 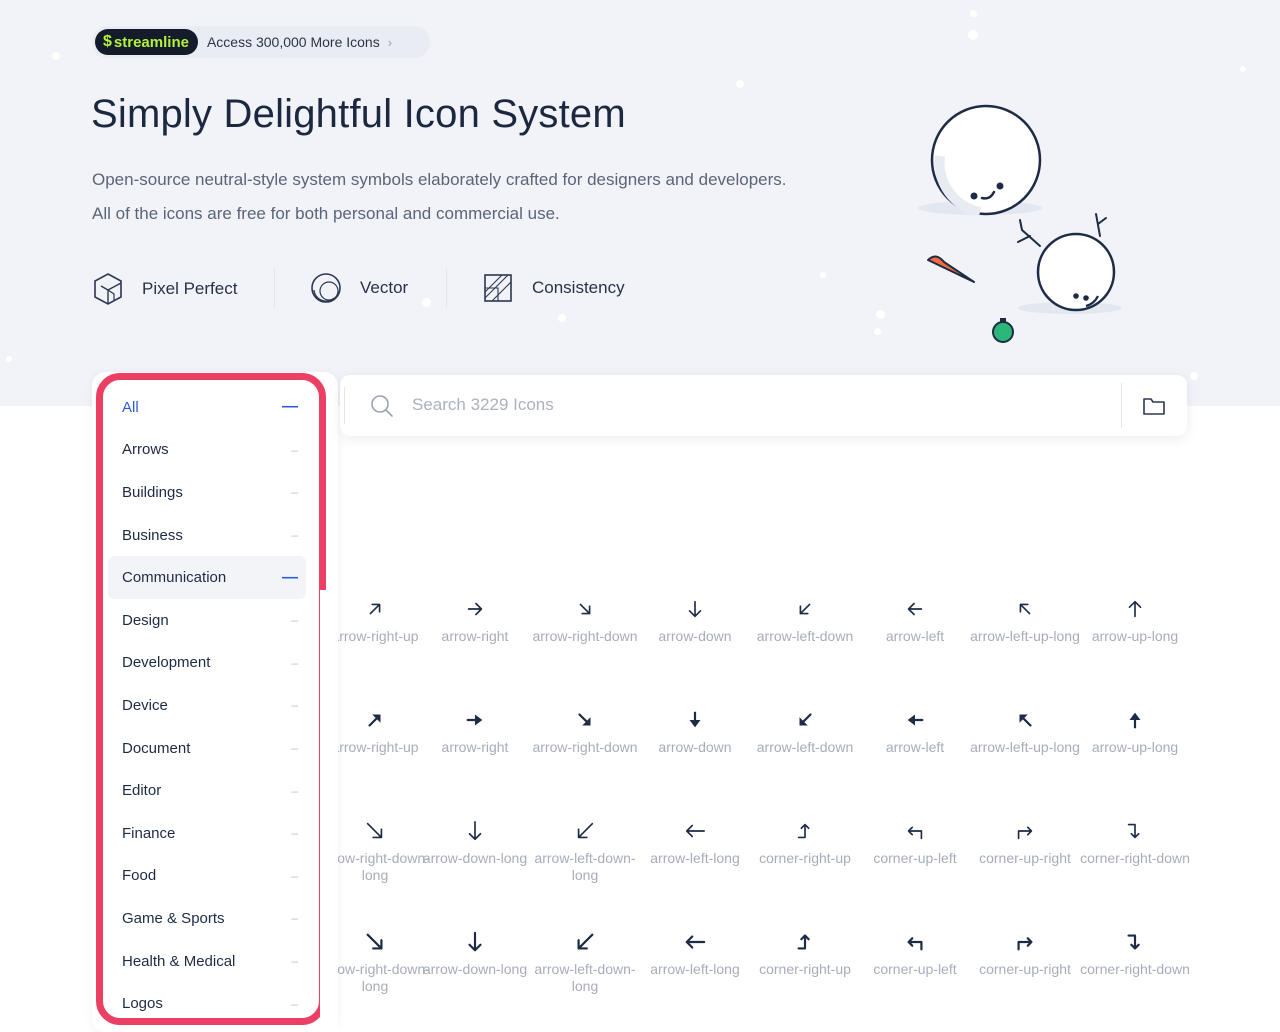 I want to click on corner-up-left-icon, so click(x=915, y=944).